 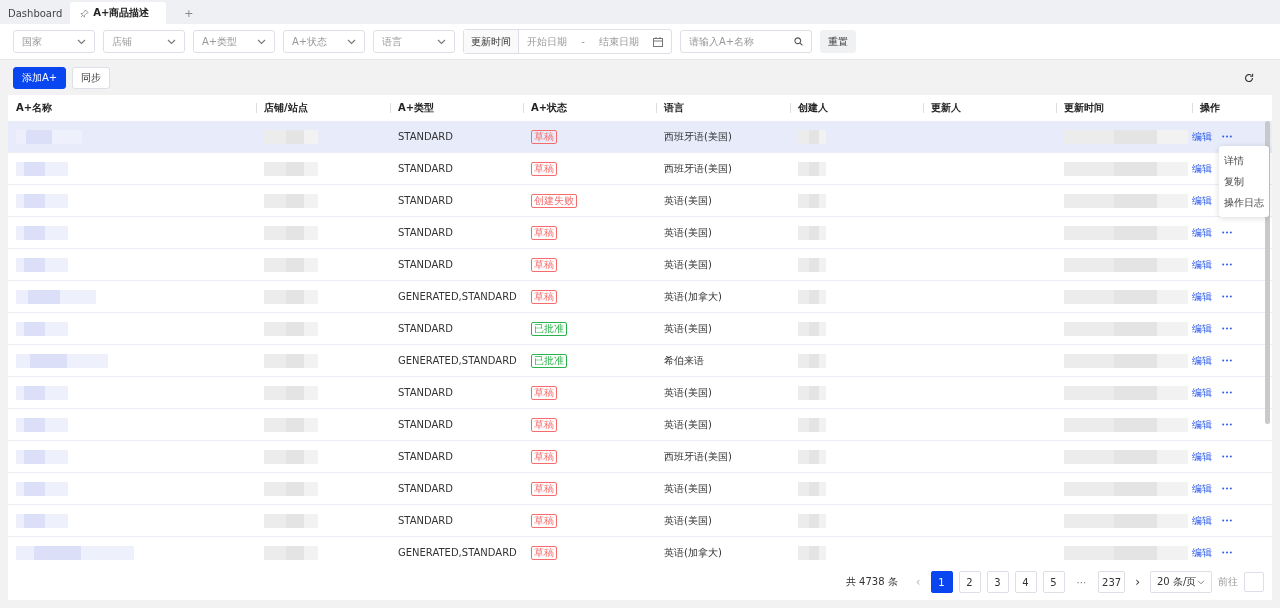 I want to click on column-header: 创建人, so click(x=813, y=108).